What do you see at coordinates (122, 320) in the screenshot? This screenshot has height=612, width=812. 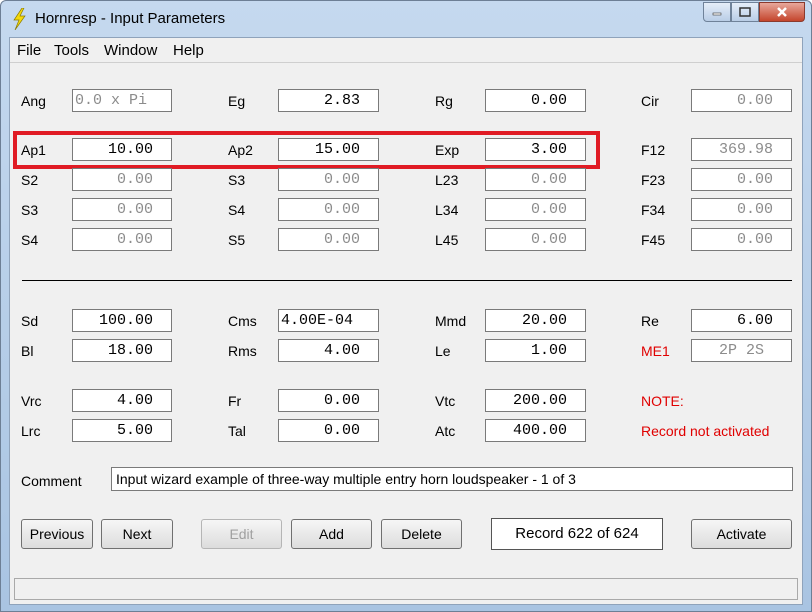 I see `sd-field: 100.00` at bounding box center [122, 320].